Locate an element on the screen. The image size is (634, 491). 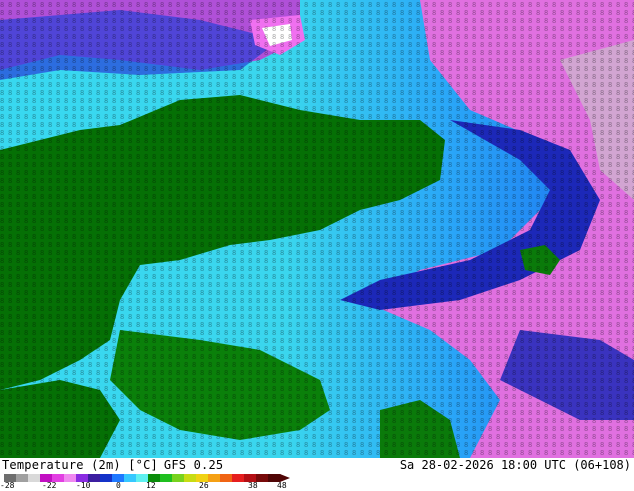
color-scale-tick-label: 38 is located at coordinates (253, 485).